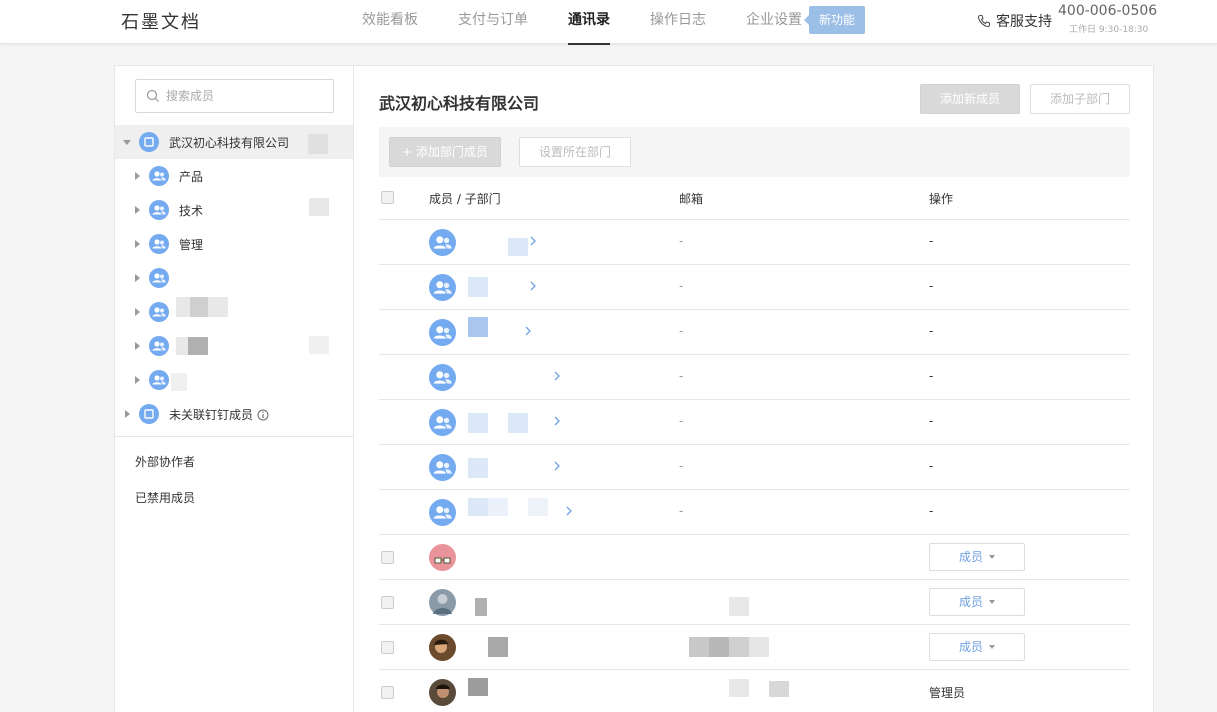 The width and height of the screenshot is (1217, 712). I want to click on disabled-members-link: 已禁用成员, so click(165, 497).